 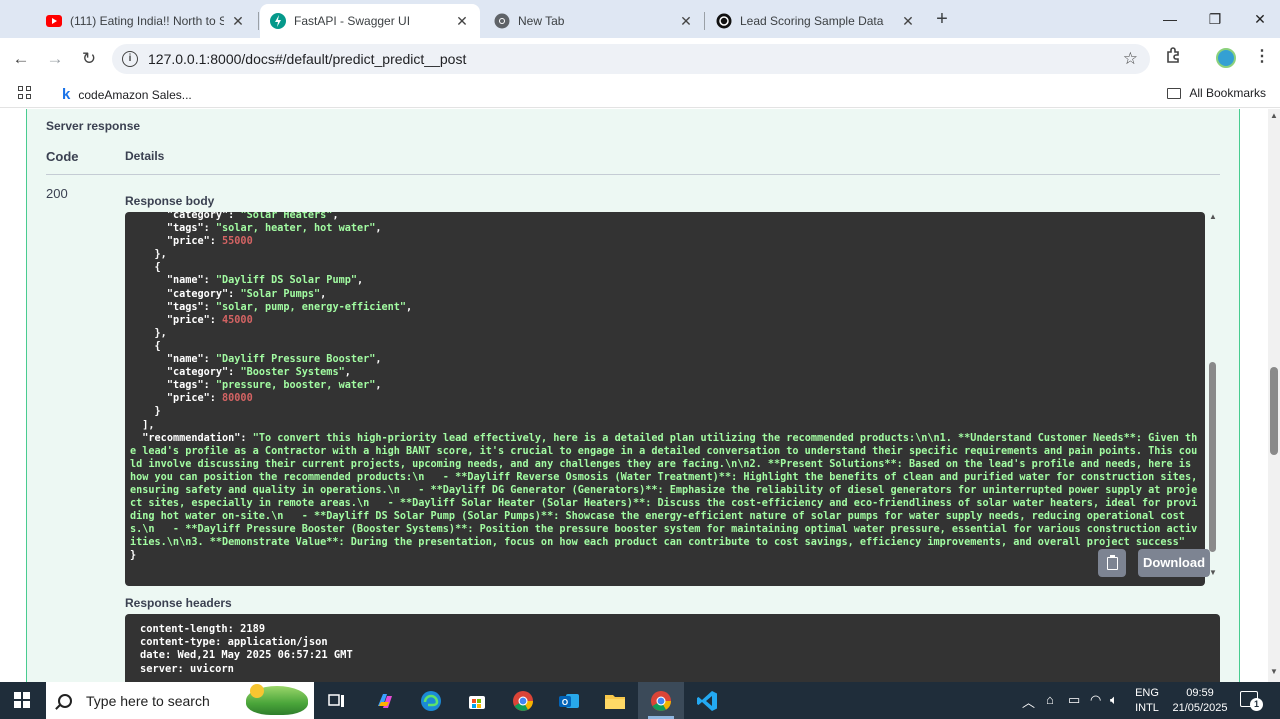 What do you see at coordinates (477, 701) in the screenshot?
I see `store-icon` at bounding box center [477, 701].